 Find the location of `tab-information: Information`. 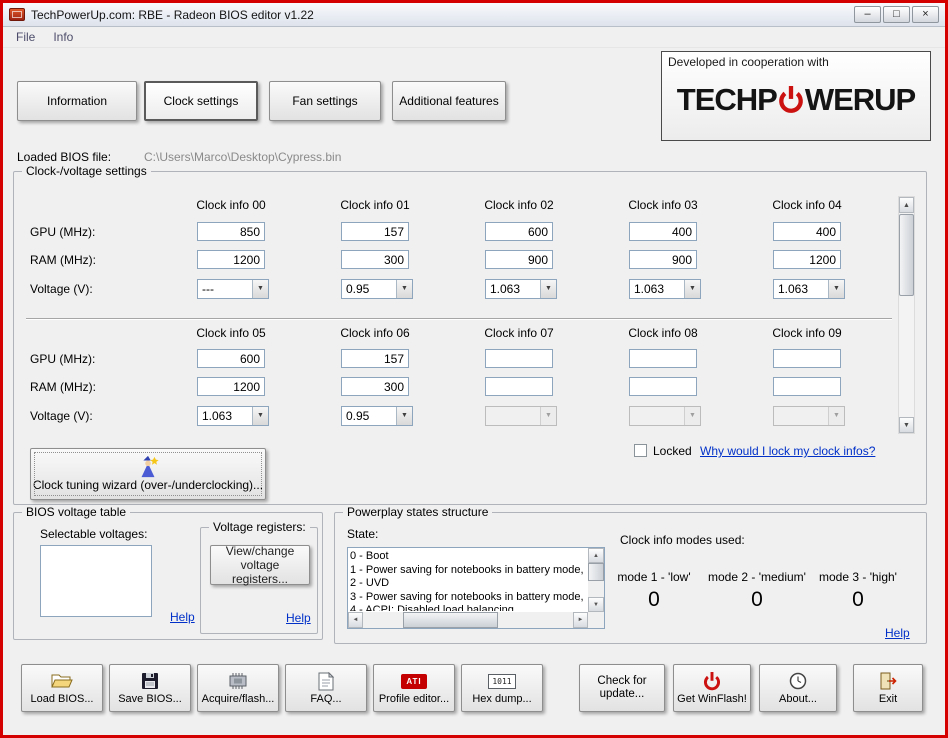

tab-information: Information is located at coordinates (77, 101).